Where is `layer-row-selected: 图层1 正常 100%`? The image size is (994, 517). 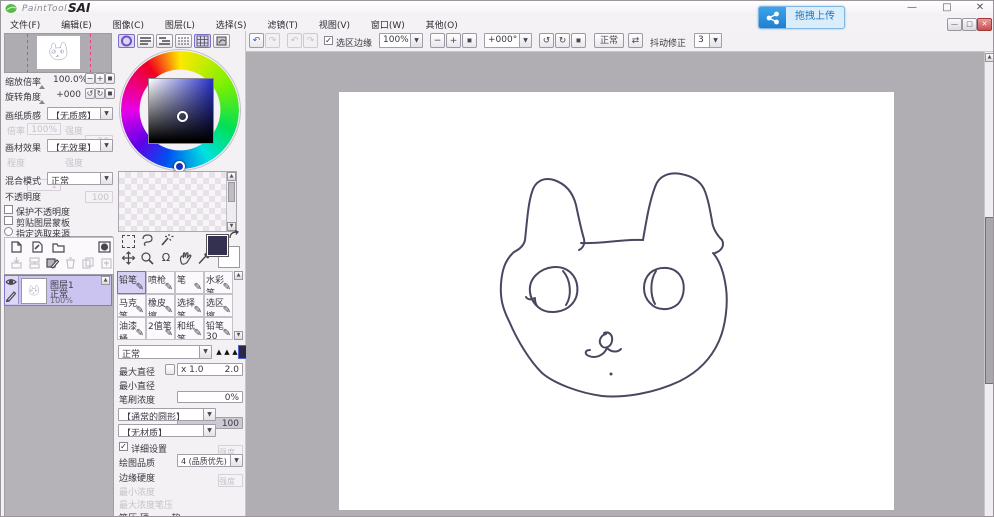
layer-row-selected: 图层1 正常 100% is located at coordinates (58, 290).